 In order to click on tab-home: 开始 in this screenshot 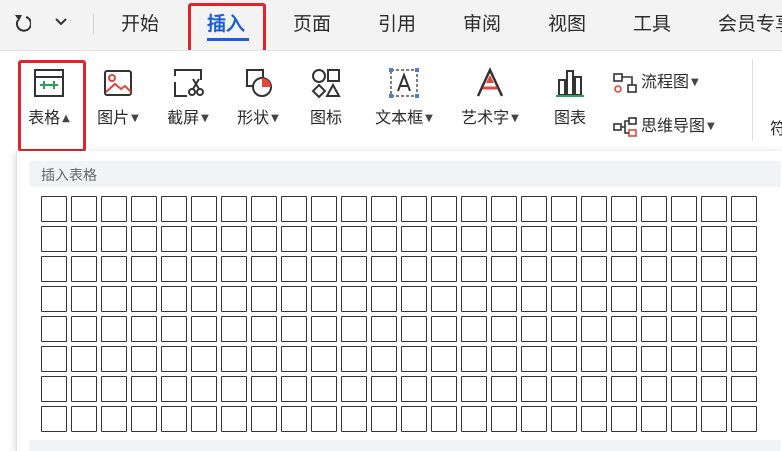, I will do `click(140, 24)`.